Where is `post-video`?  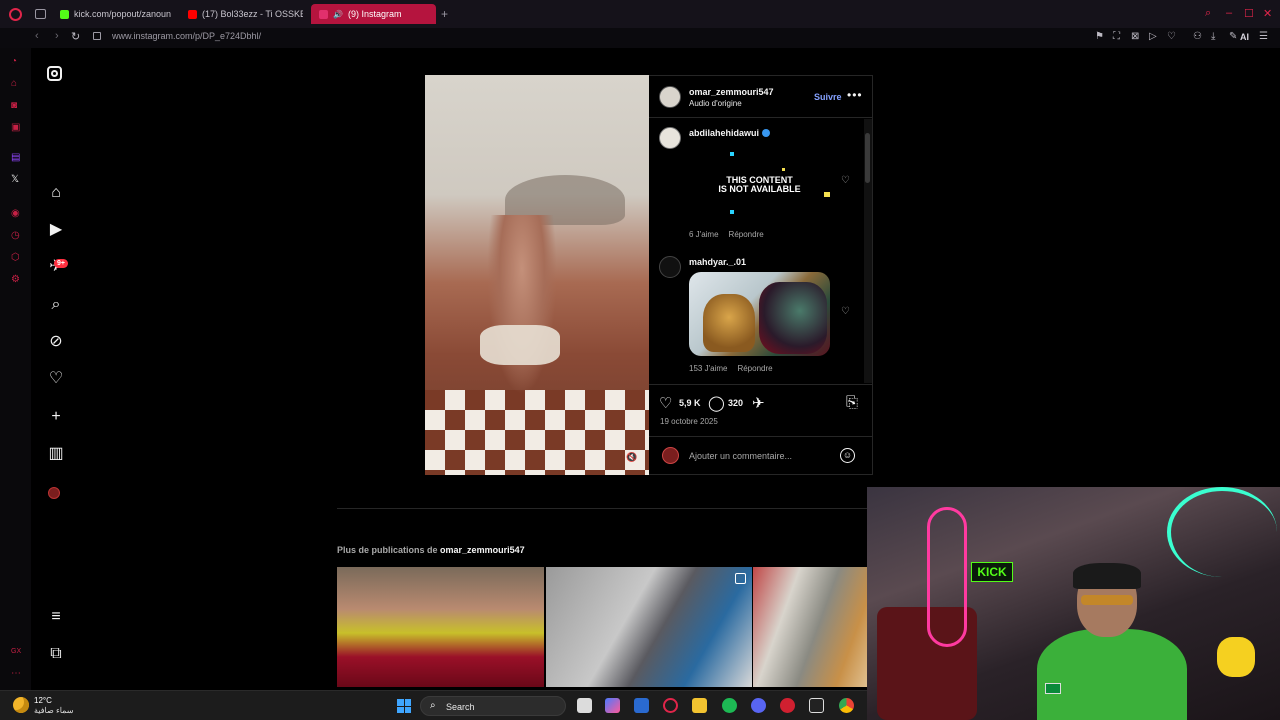 post-video is located at coordinates (537, 275).